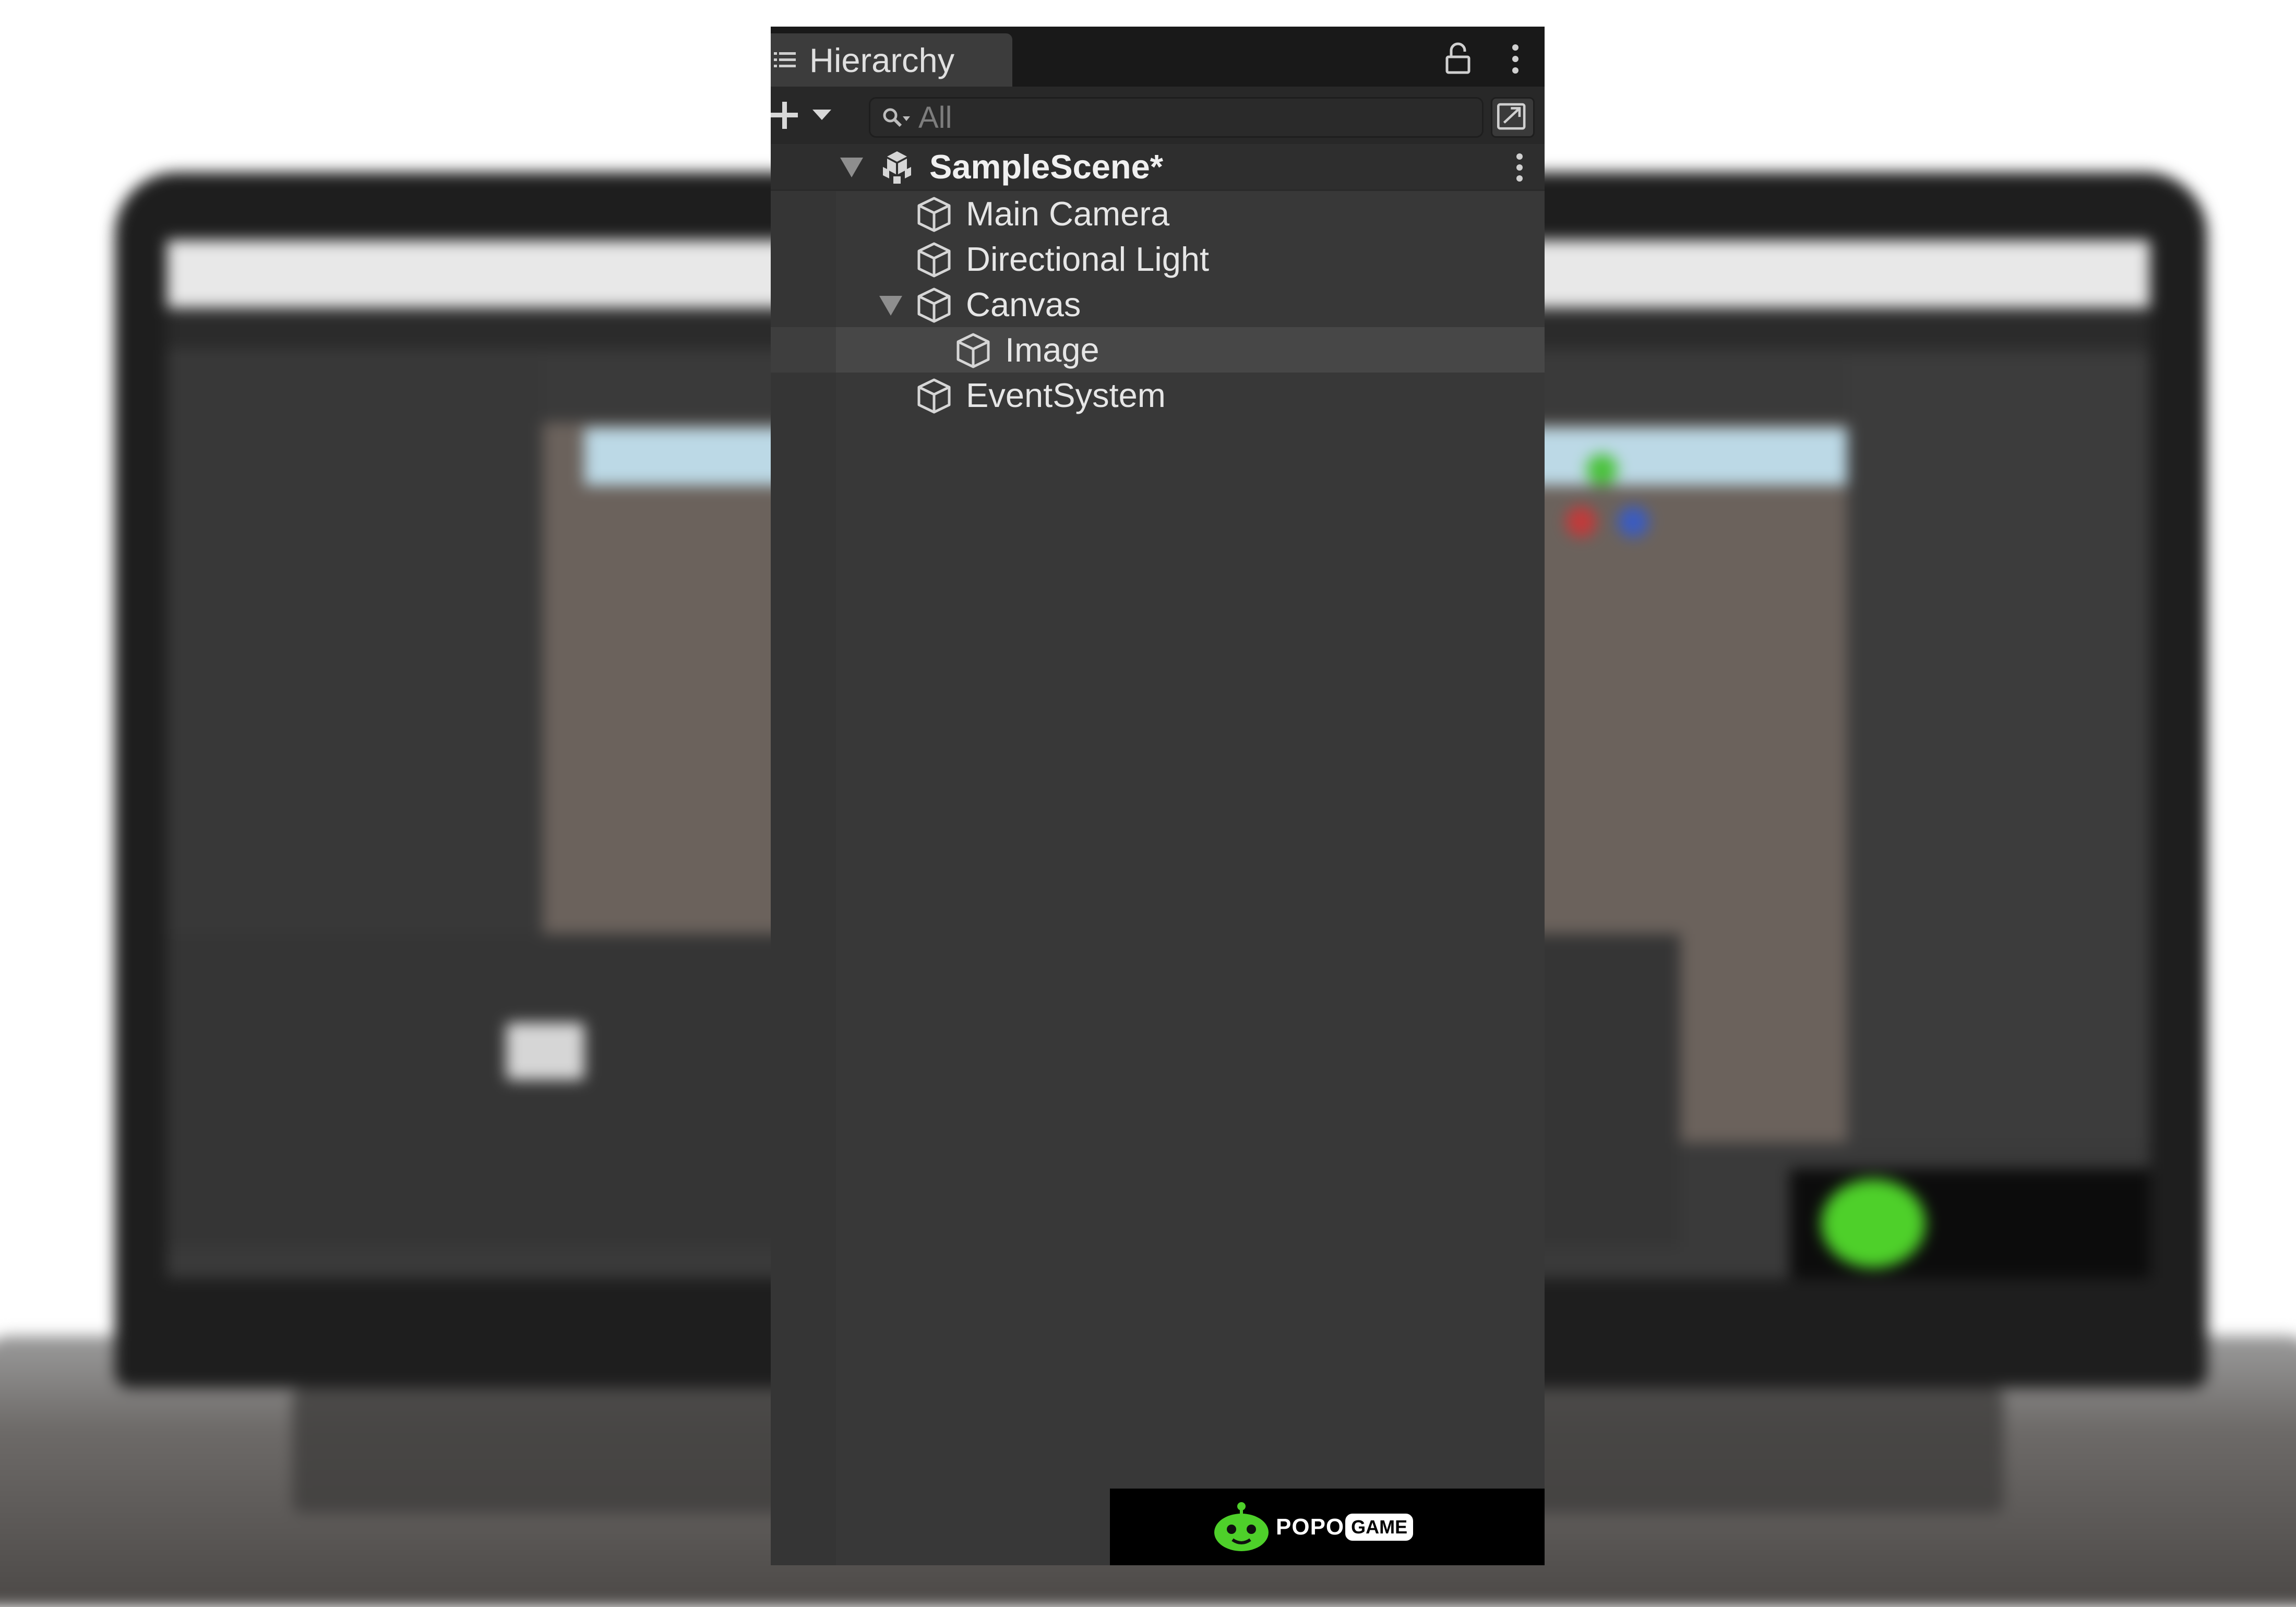 This screenshot has width=2296, height=1607. I want to click on tab-strip: Hierarchy, so click(1158, 57).